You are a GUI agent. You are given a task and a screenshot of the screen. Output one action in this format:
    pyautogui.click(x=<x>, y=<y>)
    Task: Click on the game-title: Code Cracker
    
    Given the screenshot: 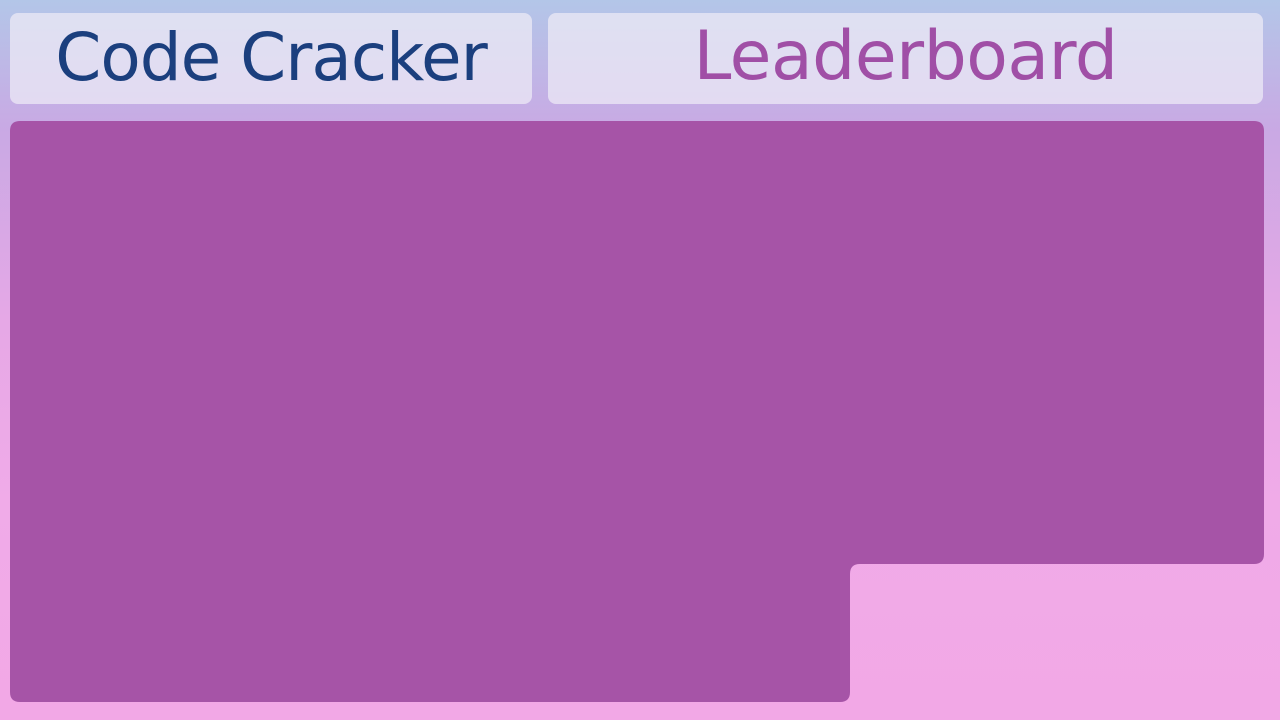 What is the action you would take?
    pyautogui.click(x=271, y=57)
    